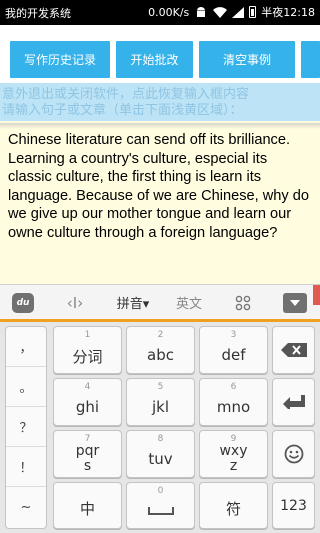 This screenshot has width=320, height=533. I want to click on key-label-second: z, so click(233, 466).